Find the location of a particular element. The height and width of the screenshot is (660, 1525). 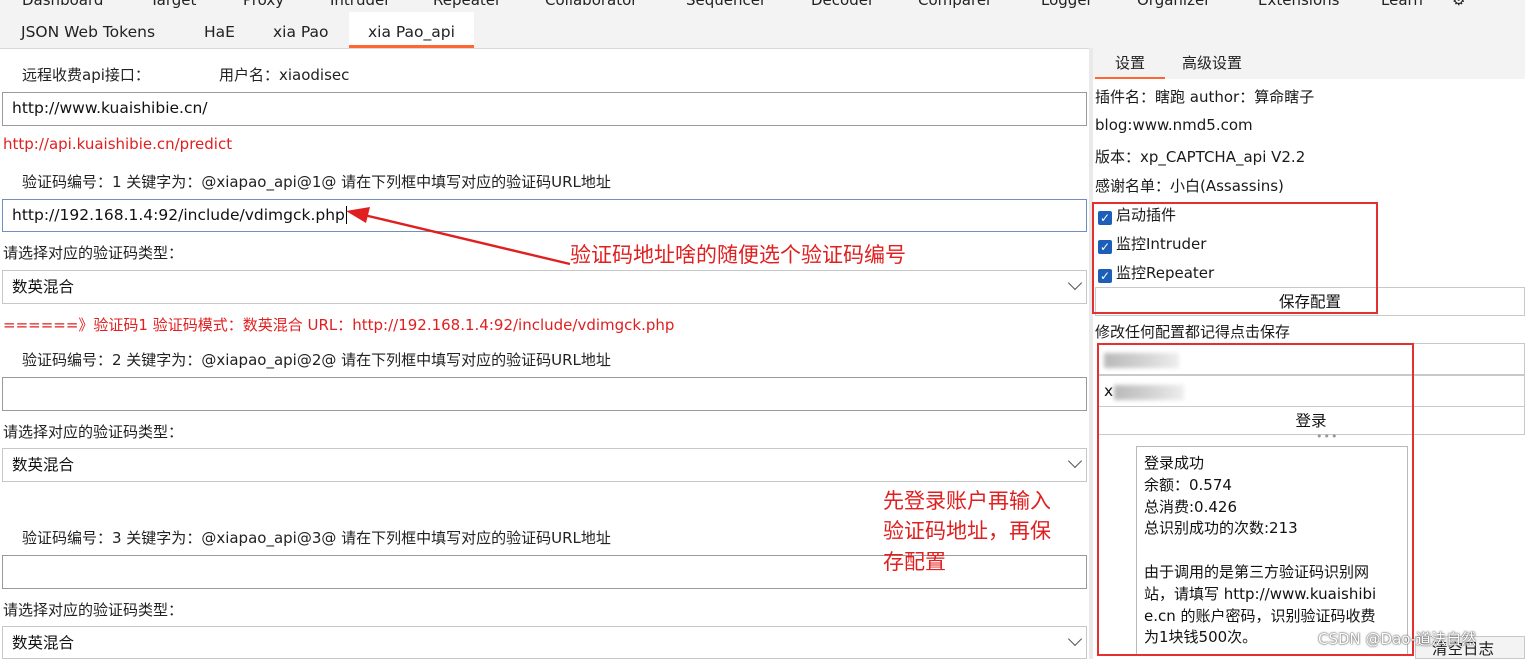

extension-tab-bar: JSON Web Tokens HaE xia Pao xia Pao_api is located at coordinates (762, 30).